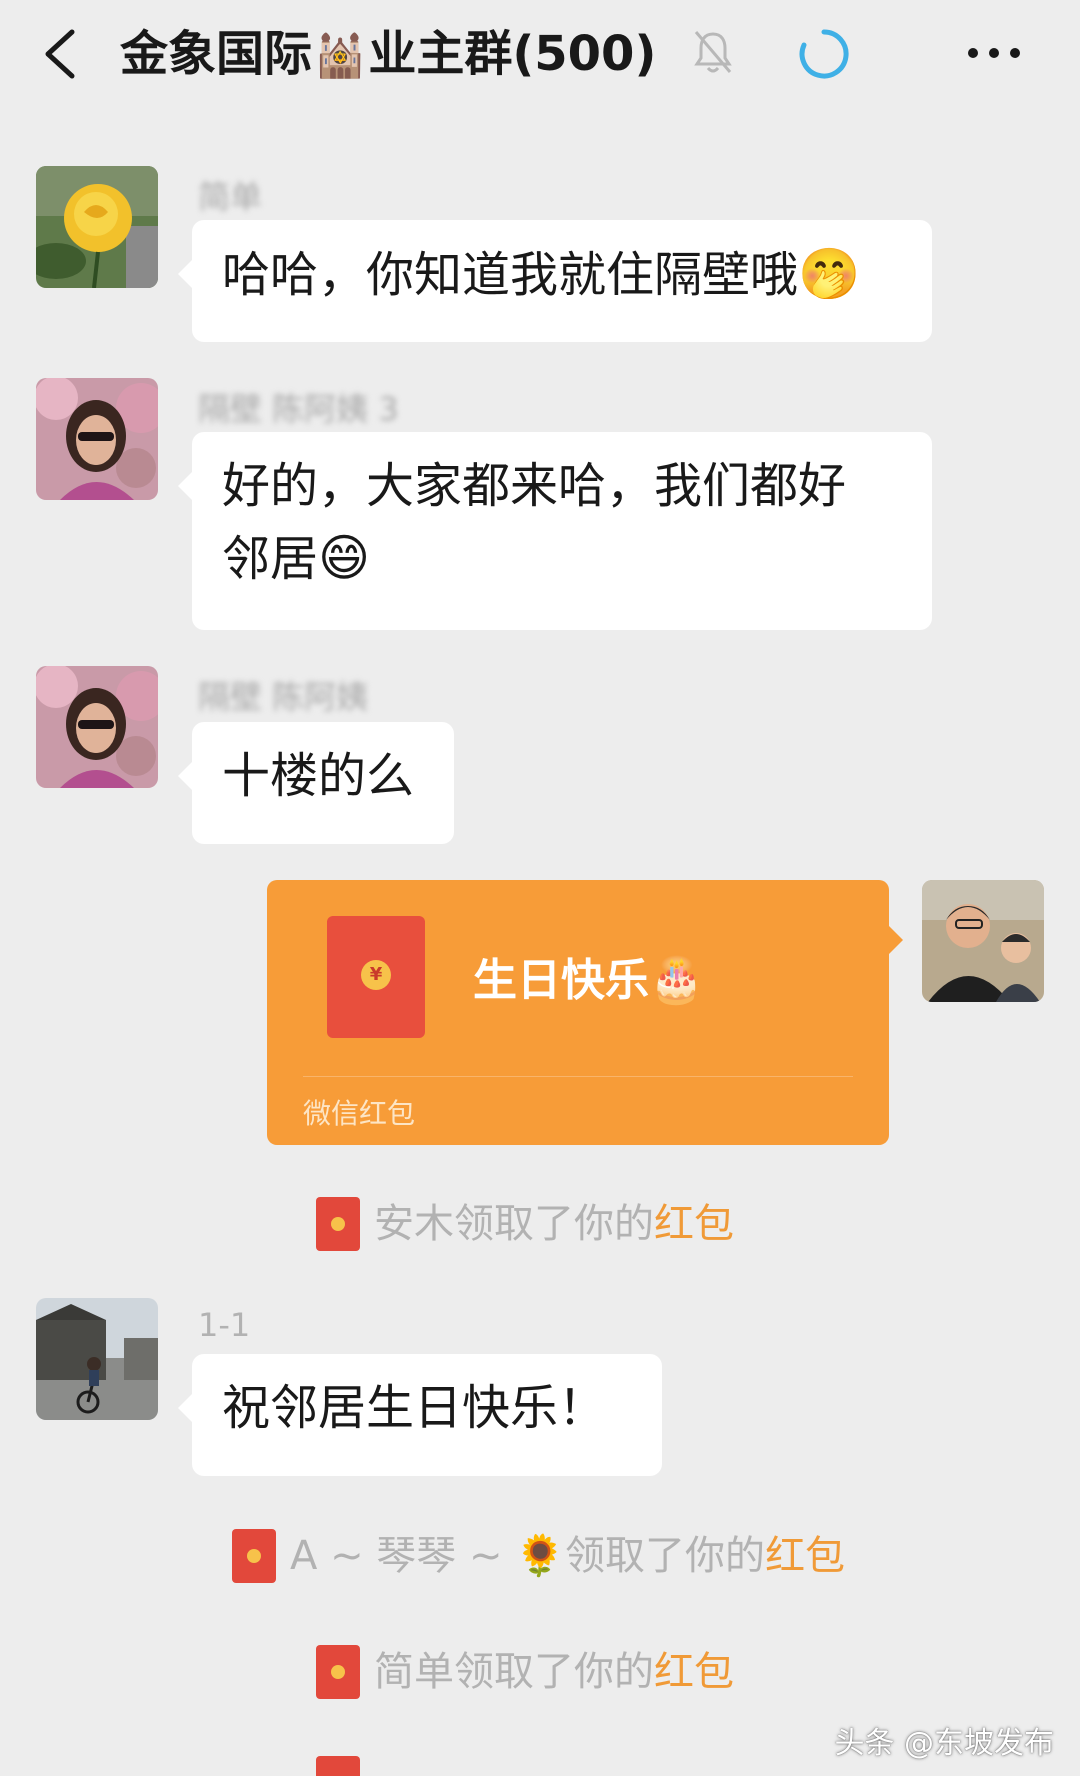  I want to click on bell-off-icon, so click(713, 52).